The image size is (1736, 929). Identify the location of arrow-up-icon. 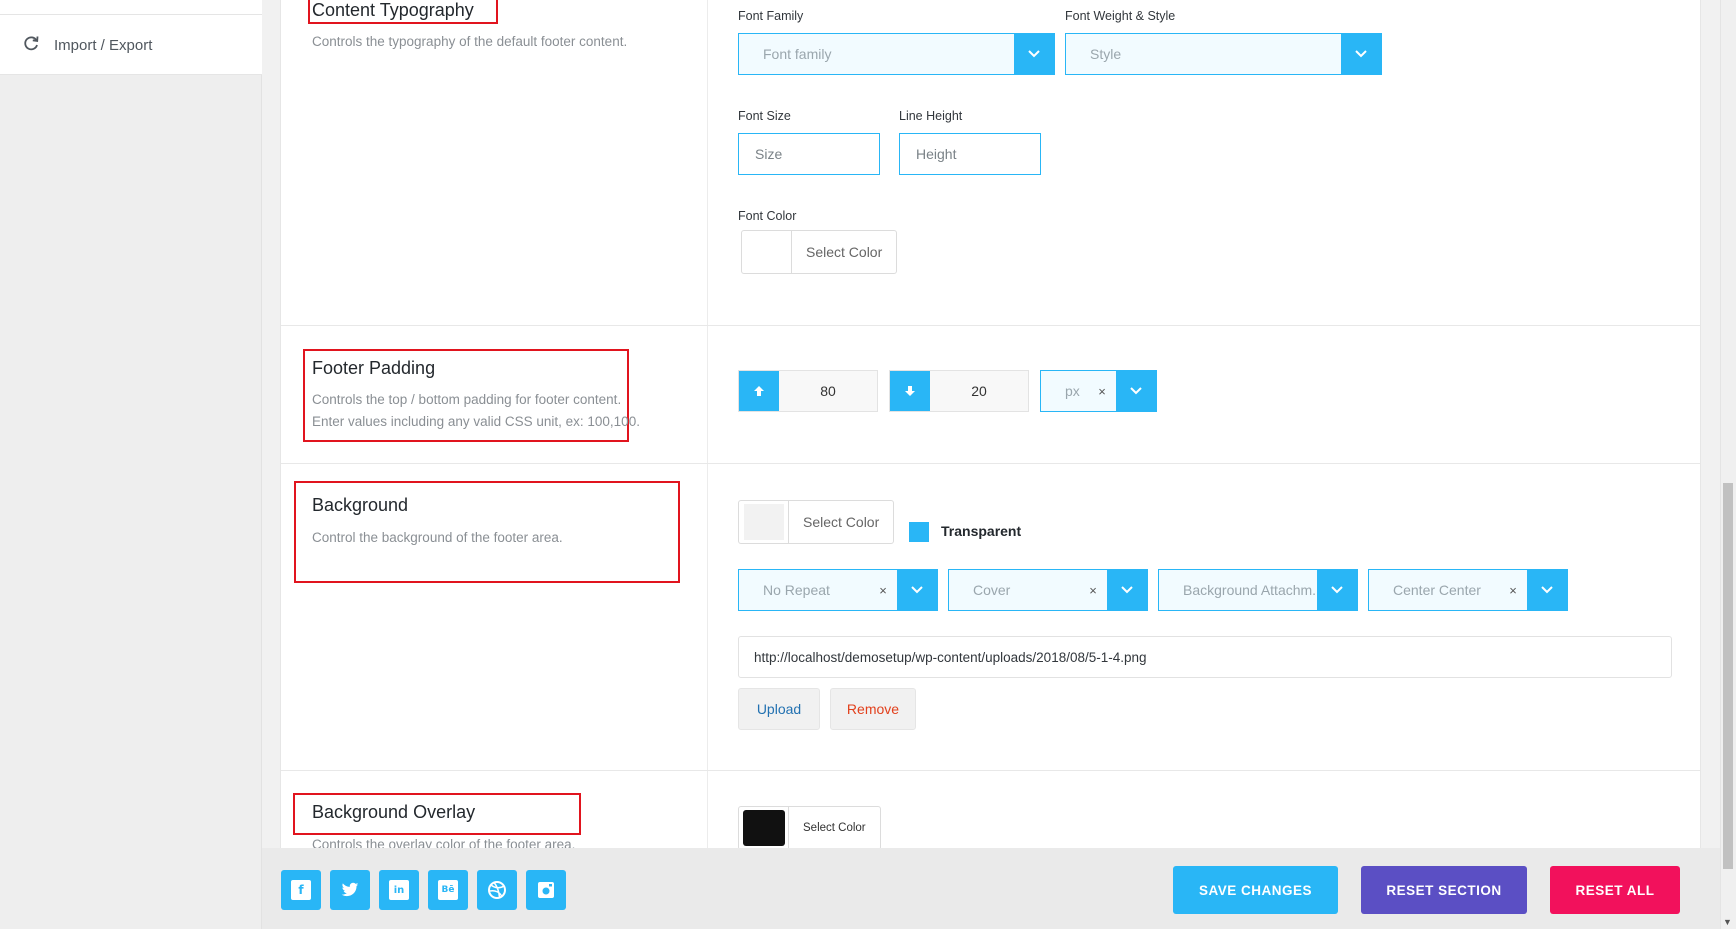
(759, 391).